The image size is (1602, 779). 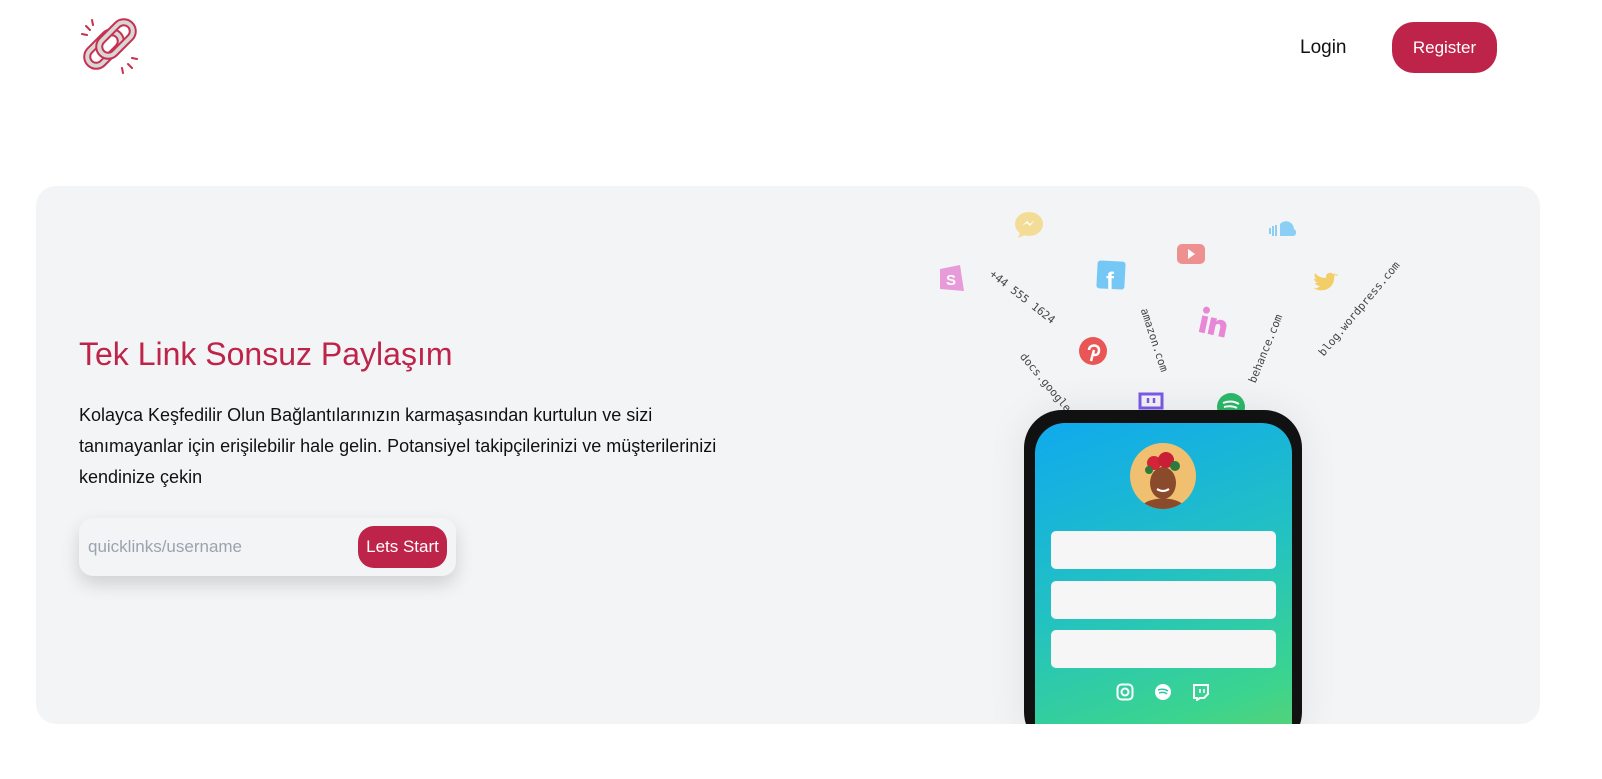 I want to click on username-form: Lets Start, so click(x=267, y=547).